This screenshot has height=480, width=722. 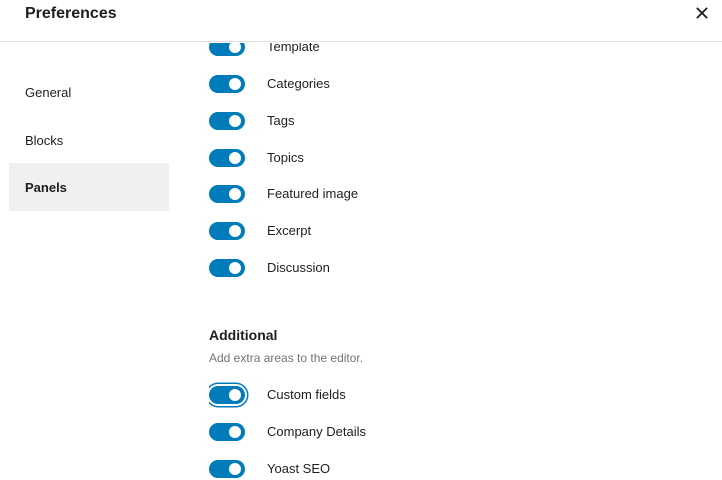 What do you see at coordinates (454, 231) in the screenshot?
I see `option-excerpt: Excerpt` at bounding box center [454, 231].